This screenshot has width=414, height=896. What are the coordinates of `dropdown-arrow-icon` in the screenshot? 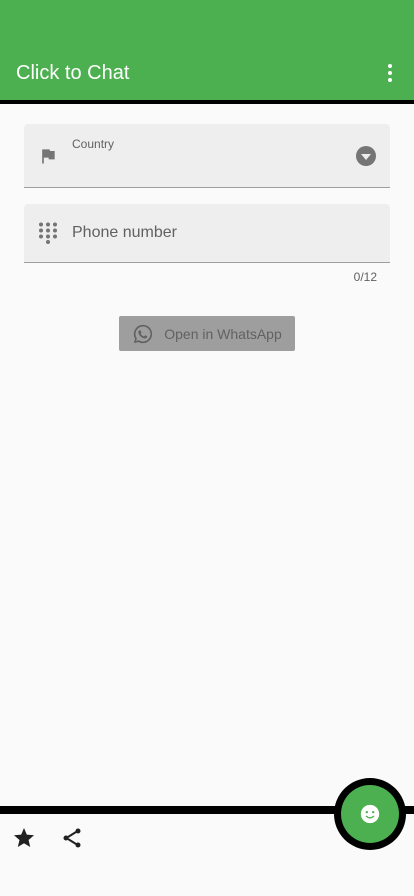 It's located at (366, 156).